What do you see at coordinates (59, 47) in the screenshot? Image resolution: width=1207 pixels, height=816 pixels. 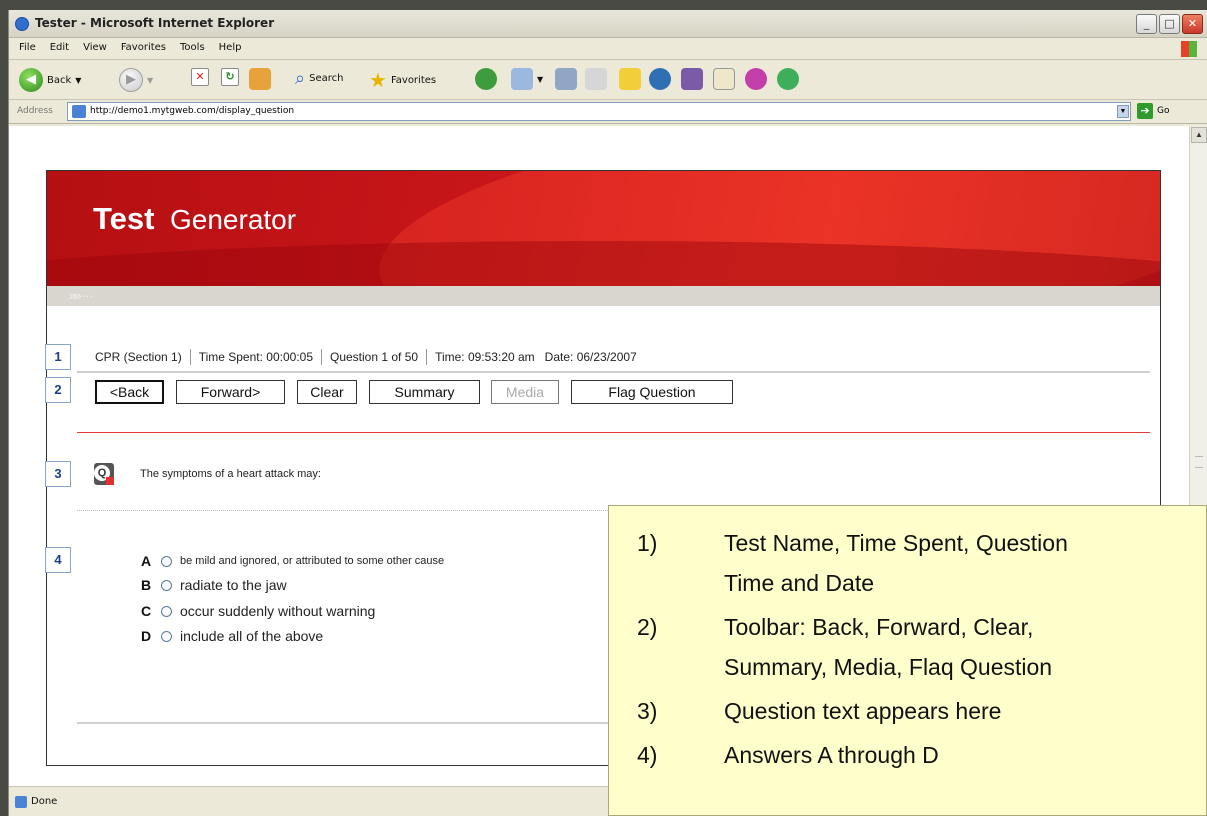 I see `menu-edit: Edit` at bounding box center [59, 47].